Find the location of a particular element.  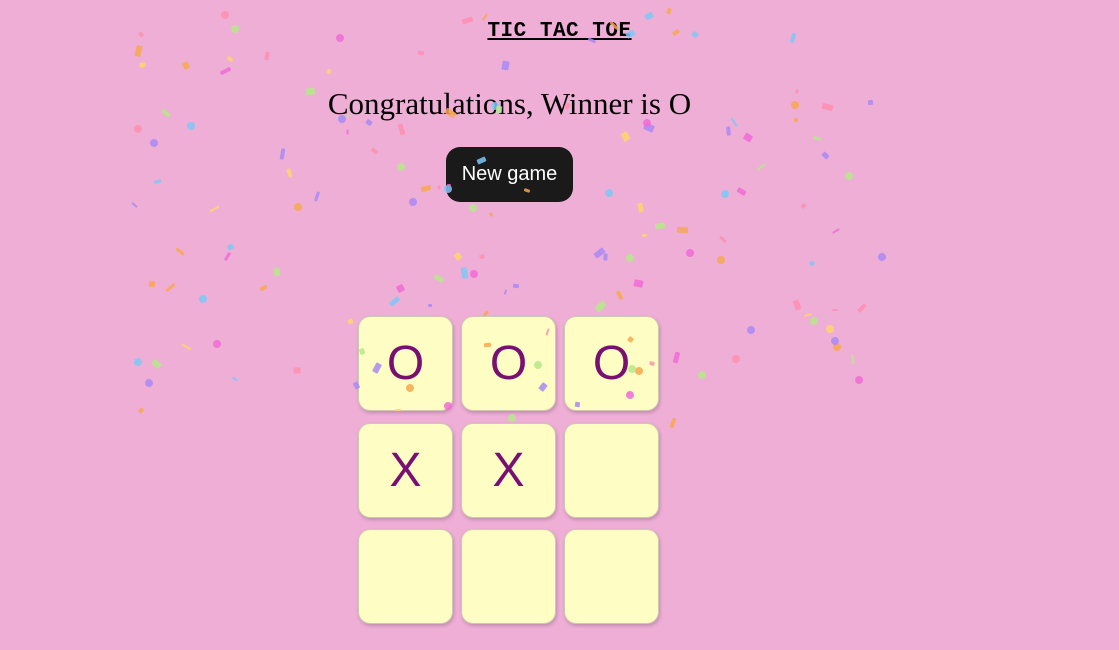

board-cell-3: O is located at coordinates (611, 363).